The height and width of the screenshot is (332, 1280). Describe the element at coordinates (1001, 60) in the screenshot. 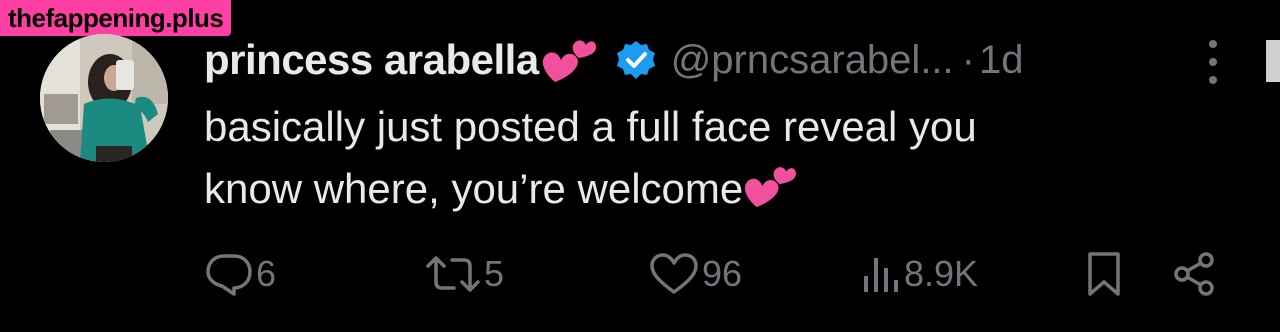

I see `timestamp: 1d` at that location.